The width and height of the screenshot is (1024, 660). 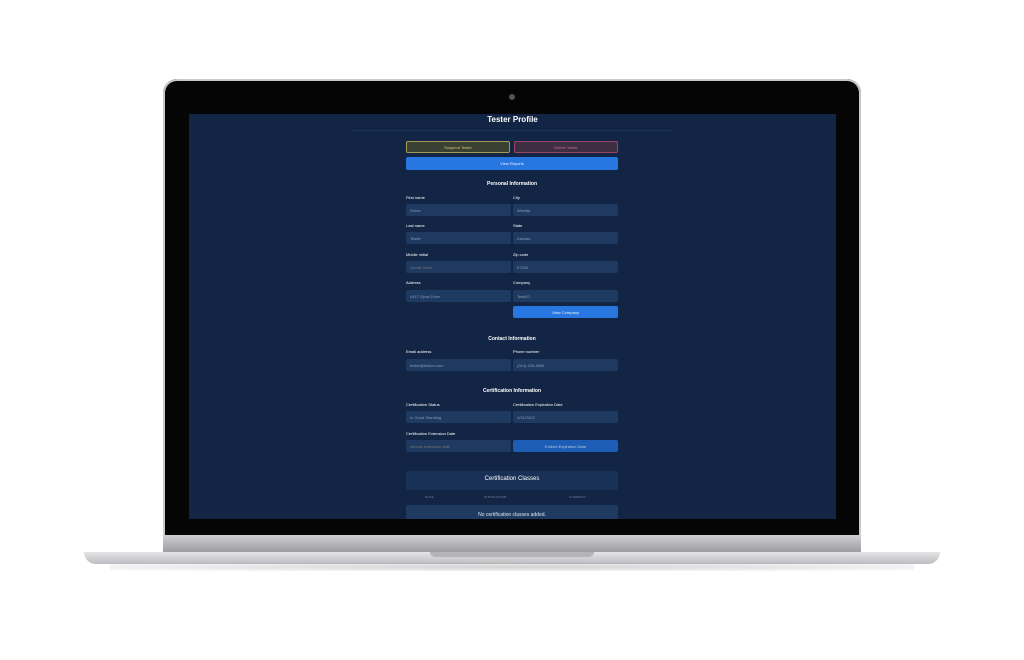 I want to click on title-divider, so click(x=512, y=130).